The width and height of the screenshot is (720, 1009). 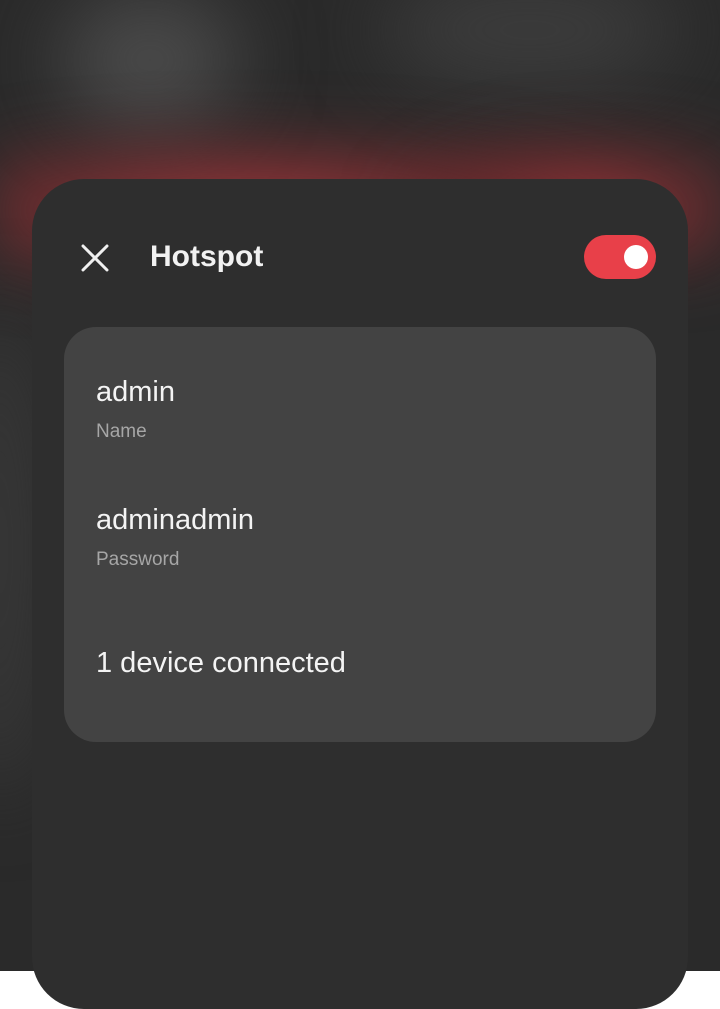 What do you see at coordinates (175, 537) in the screenshot?
I see `password-field: adminadmin Password` at bounding box center [175, 537].